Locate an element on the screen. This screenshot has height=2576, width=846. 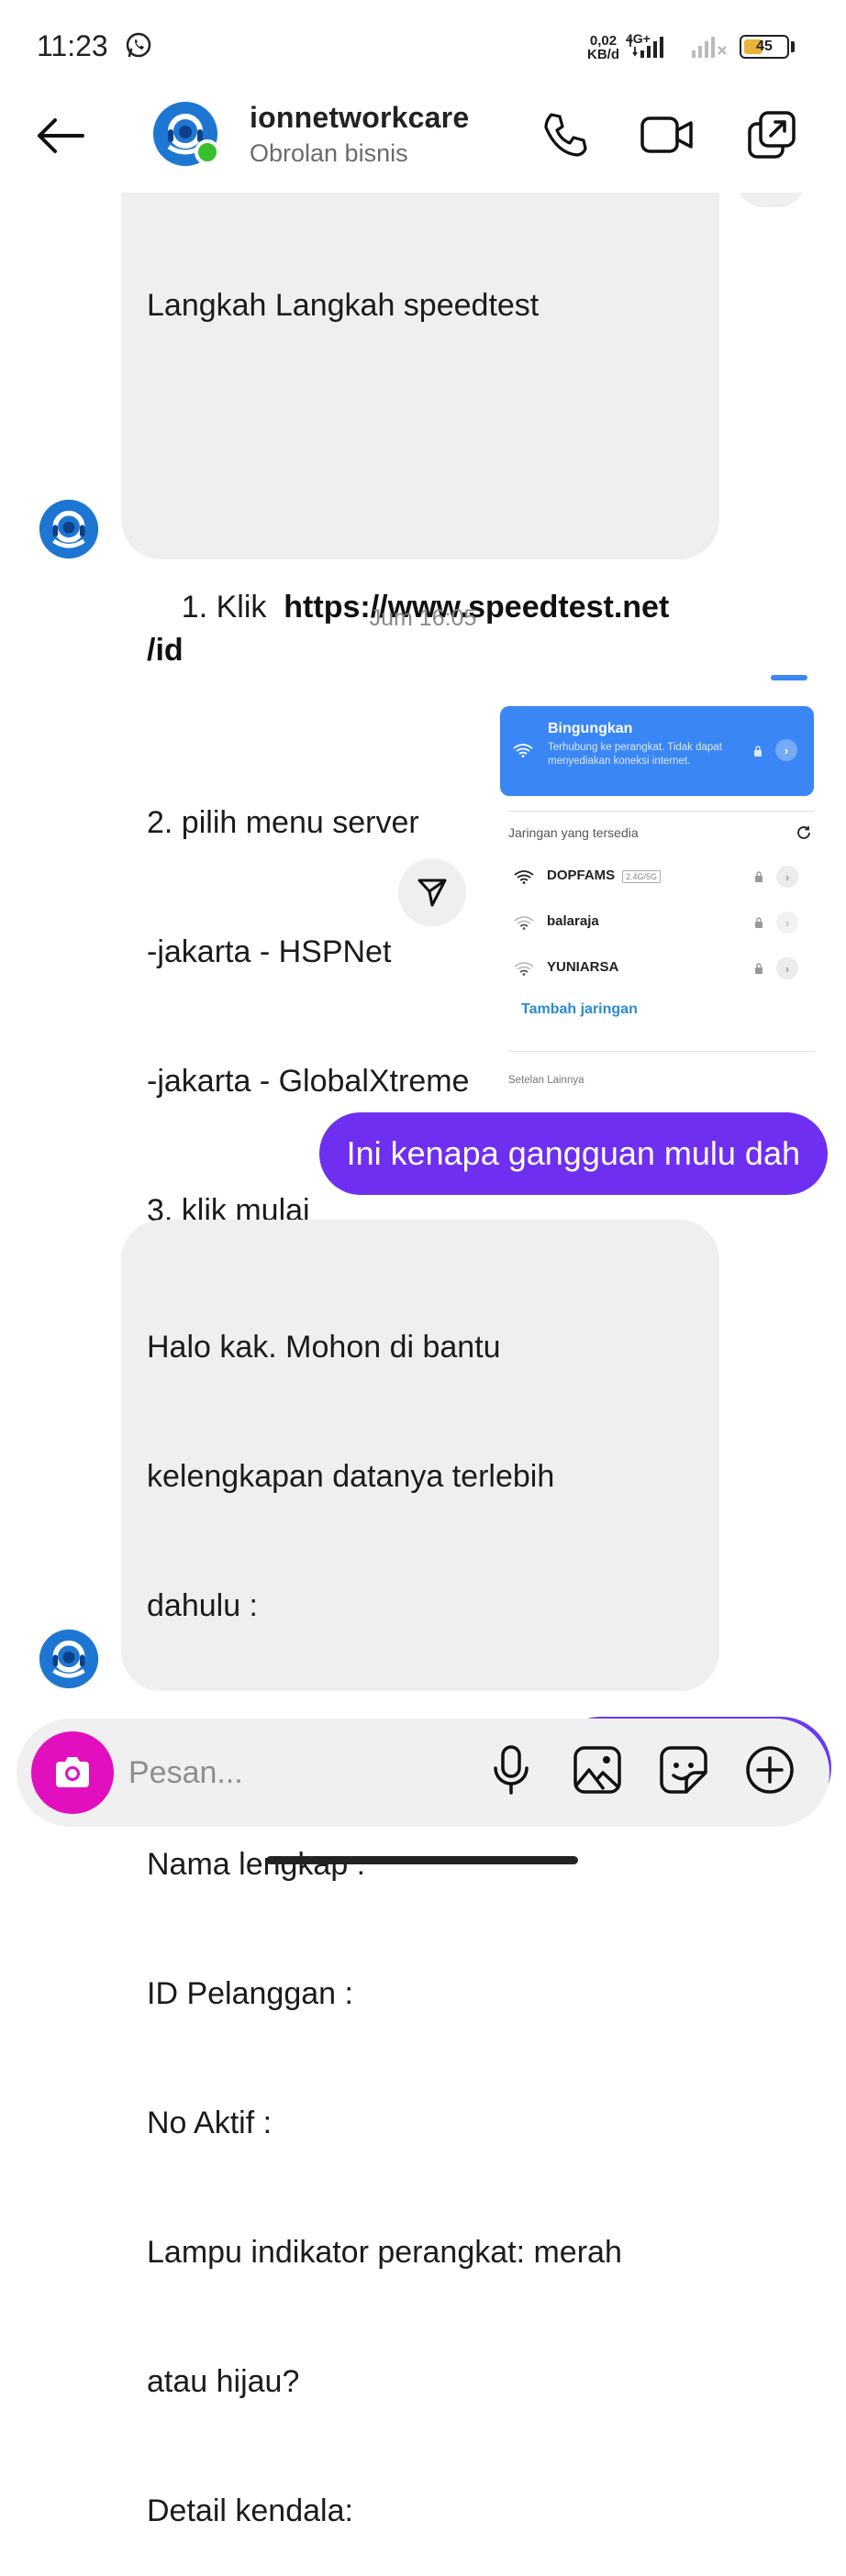
send-icon is located at coordinates (432, 893).